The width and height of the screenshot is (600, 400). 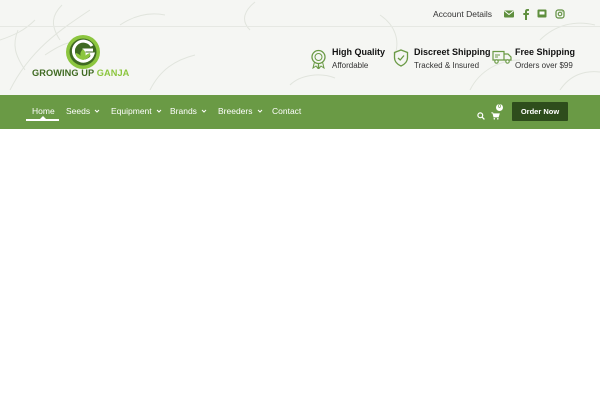 I want to click on nav-item-home: Home, so click(x=43, y=111).